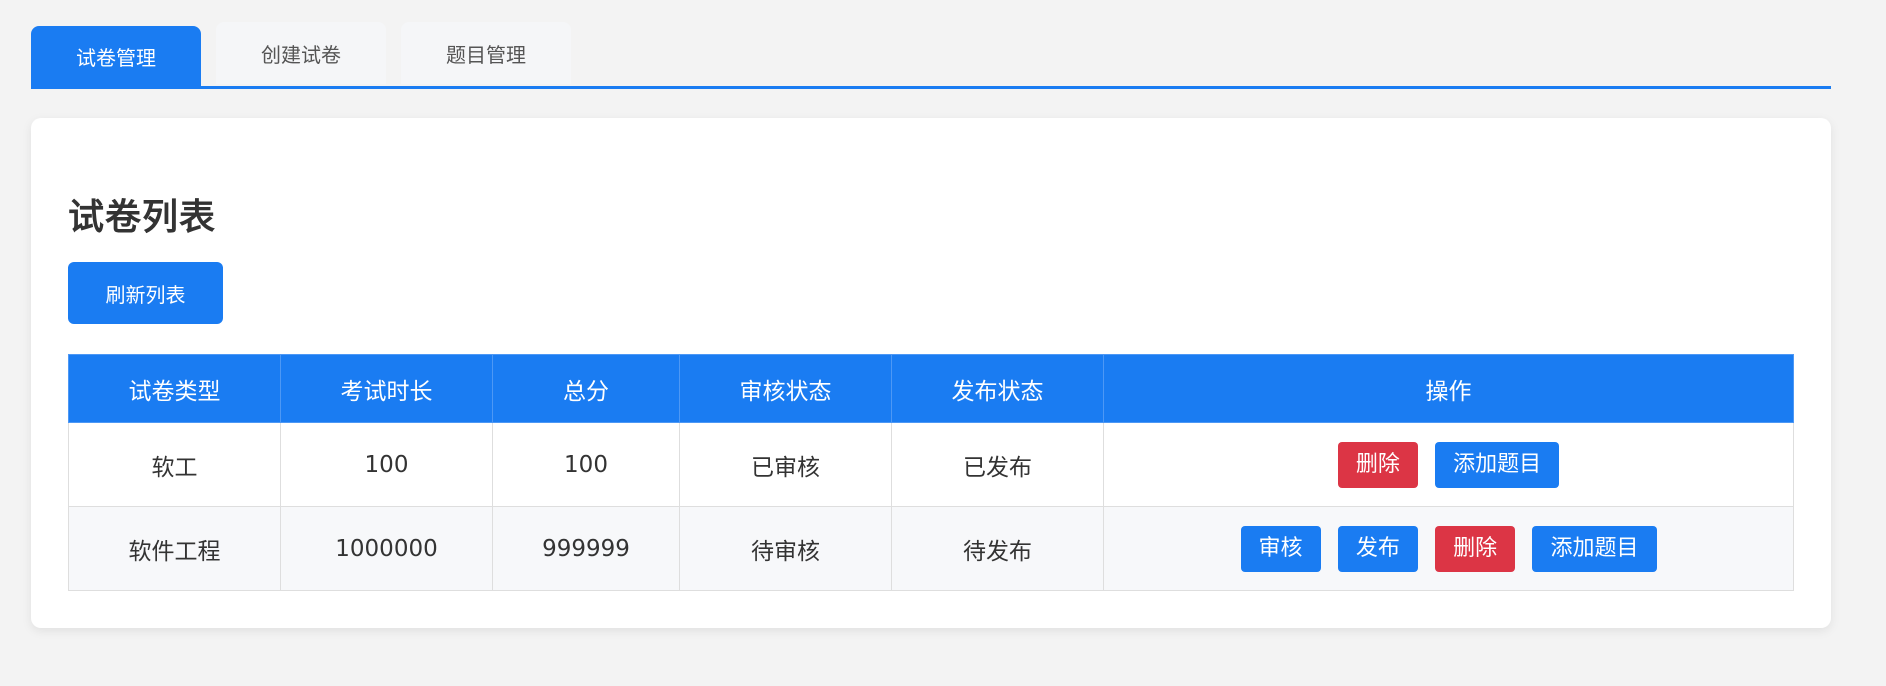  I want to click on header-actions: 操作, so click(1448, 388).